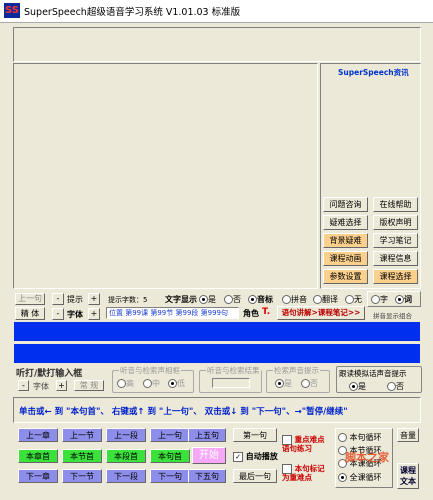 The image size is (433, 500). I want to click on result-group: 听音与检索结果, so click(230, 379).